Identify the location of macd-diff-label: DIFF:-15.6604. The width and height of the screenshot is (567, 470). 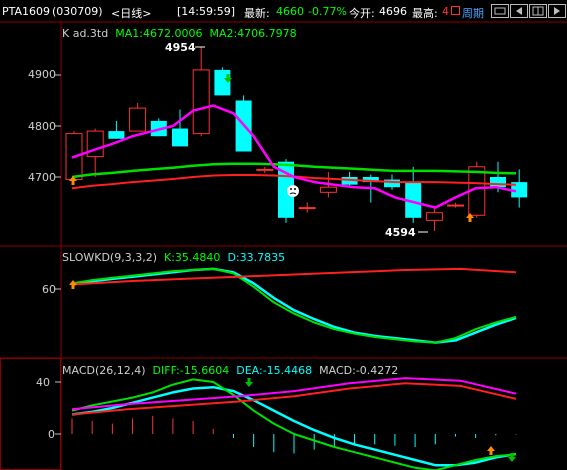
(191, 370).